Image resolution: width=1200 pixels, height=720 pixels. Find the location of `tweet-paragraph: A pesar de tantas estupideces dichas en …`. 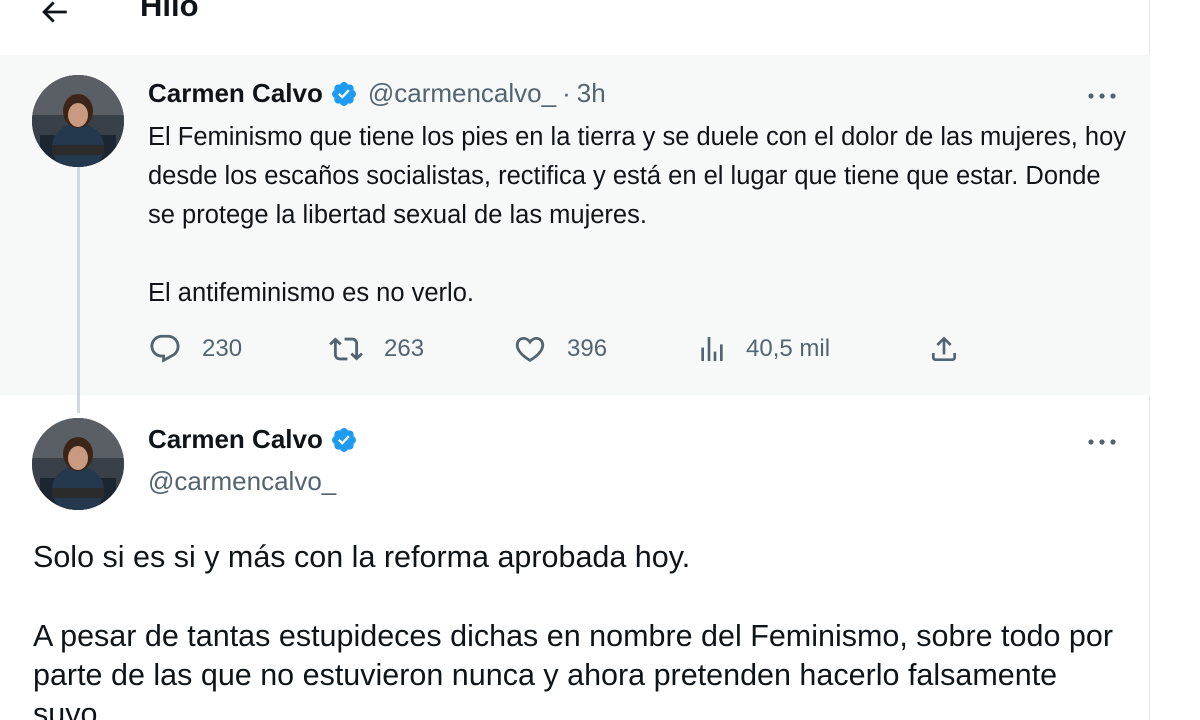

tweet-paragraph: A pesar de tantas estupideces dichas en … is located at coordinates (573, 669).